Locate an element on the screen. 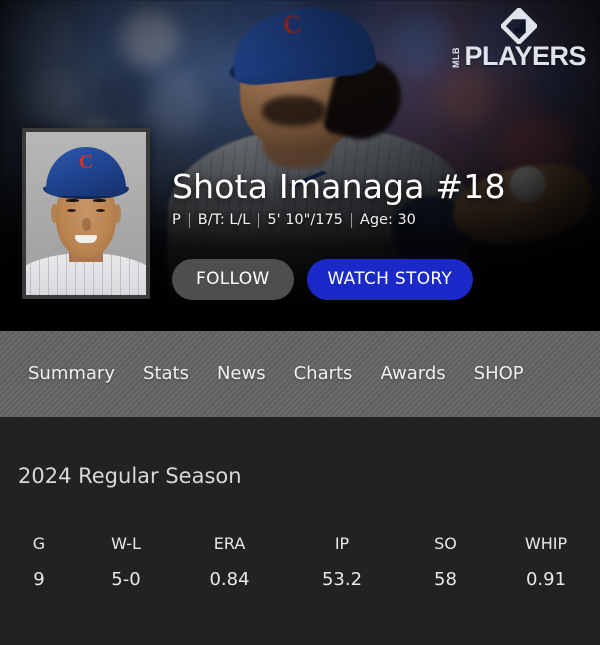  mlb-players-logo: MLB PLAYERS is located at coordinates (518, 40).